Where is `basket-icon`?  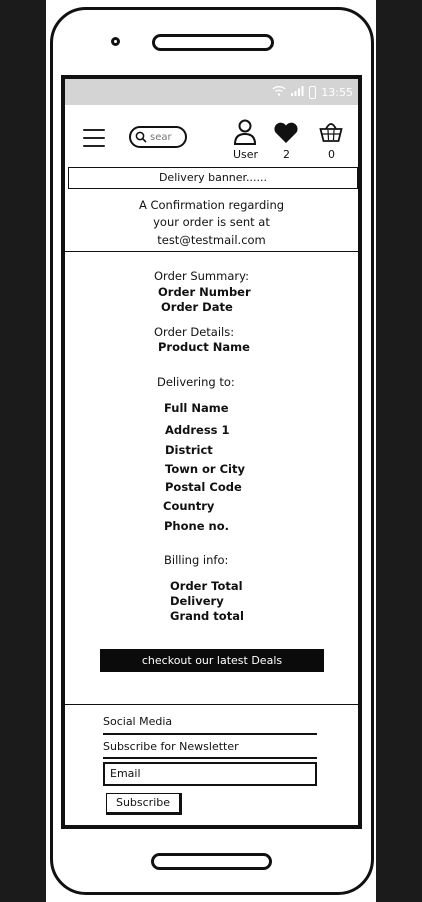 basket-icon is located at coordinates (331, 132).